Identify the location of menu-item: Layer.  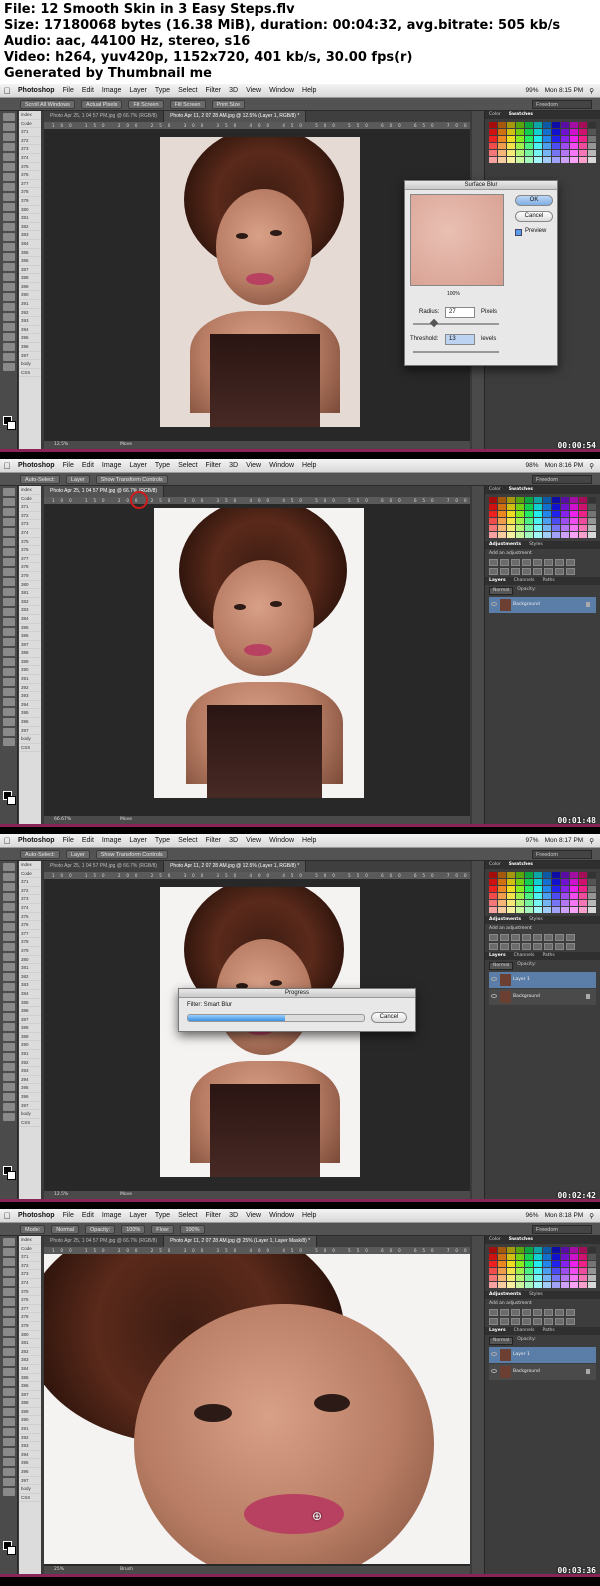
(138, 840).